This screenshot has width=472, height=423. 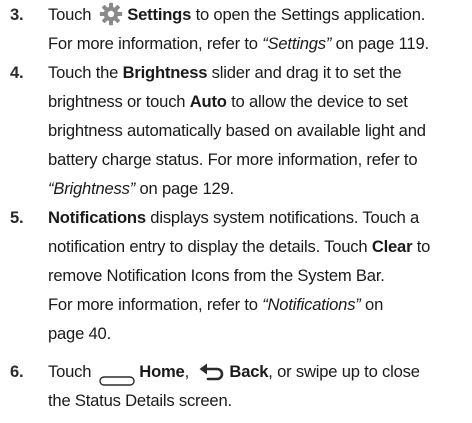 I want to click on notifications-reference: “Notifications”, so click(x=311, y=304).